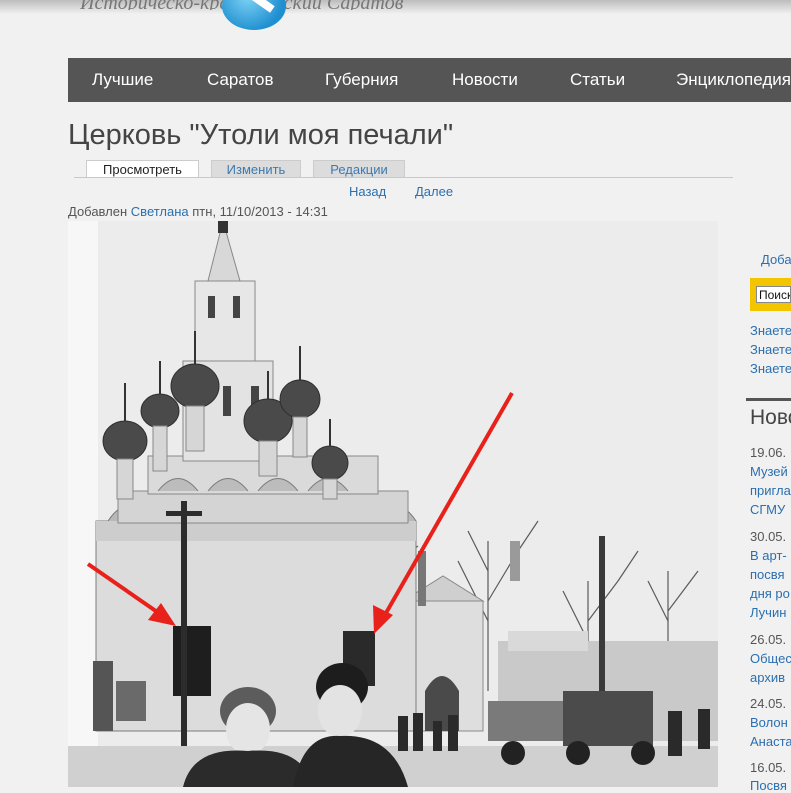 Image resolution: width=791 pixels, height=793 pixels. Describe the element at coordinates (254, 15) in the screenshot. I see `logo-globe-icon` at that location.